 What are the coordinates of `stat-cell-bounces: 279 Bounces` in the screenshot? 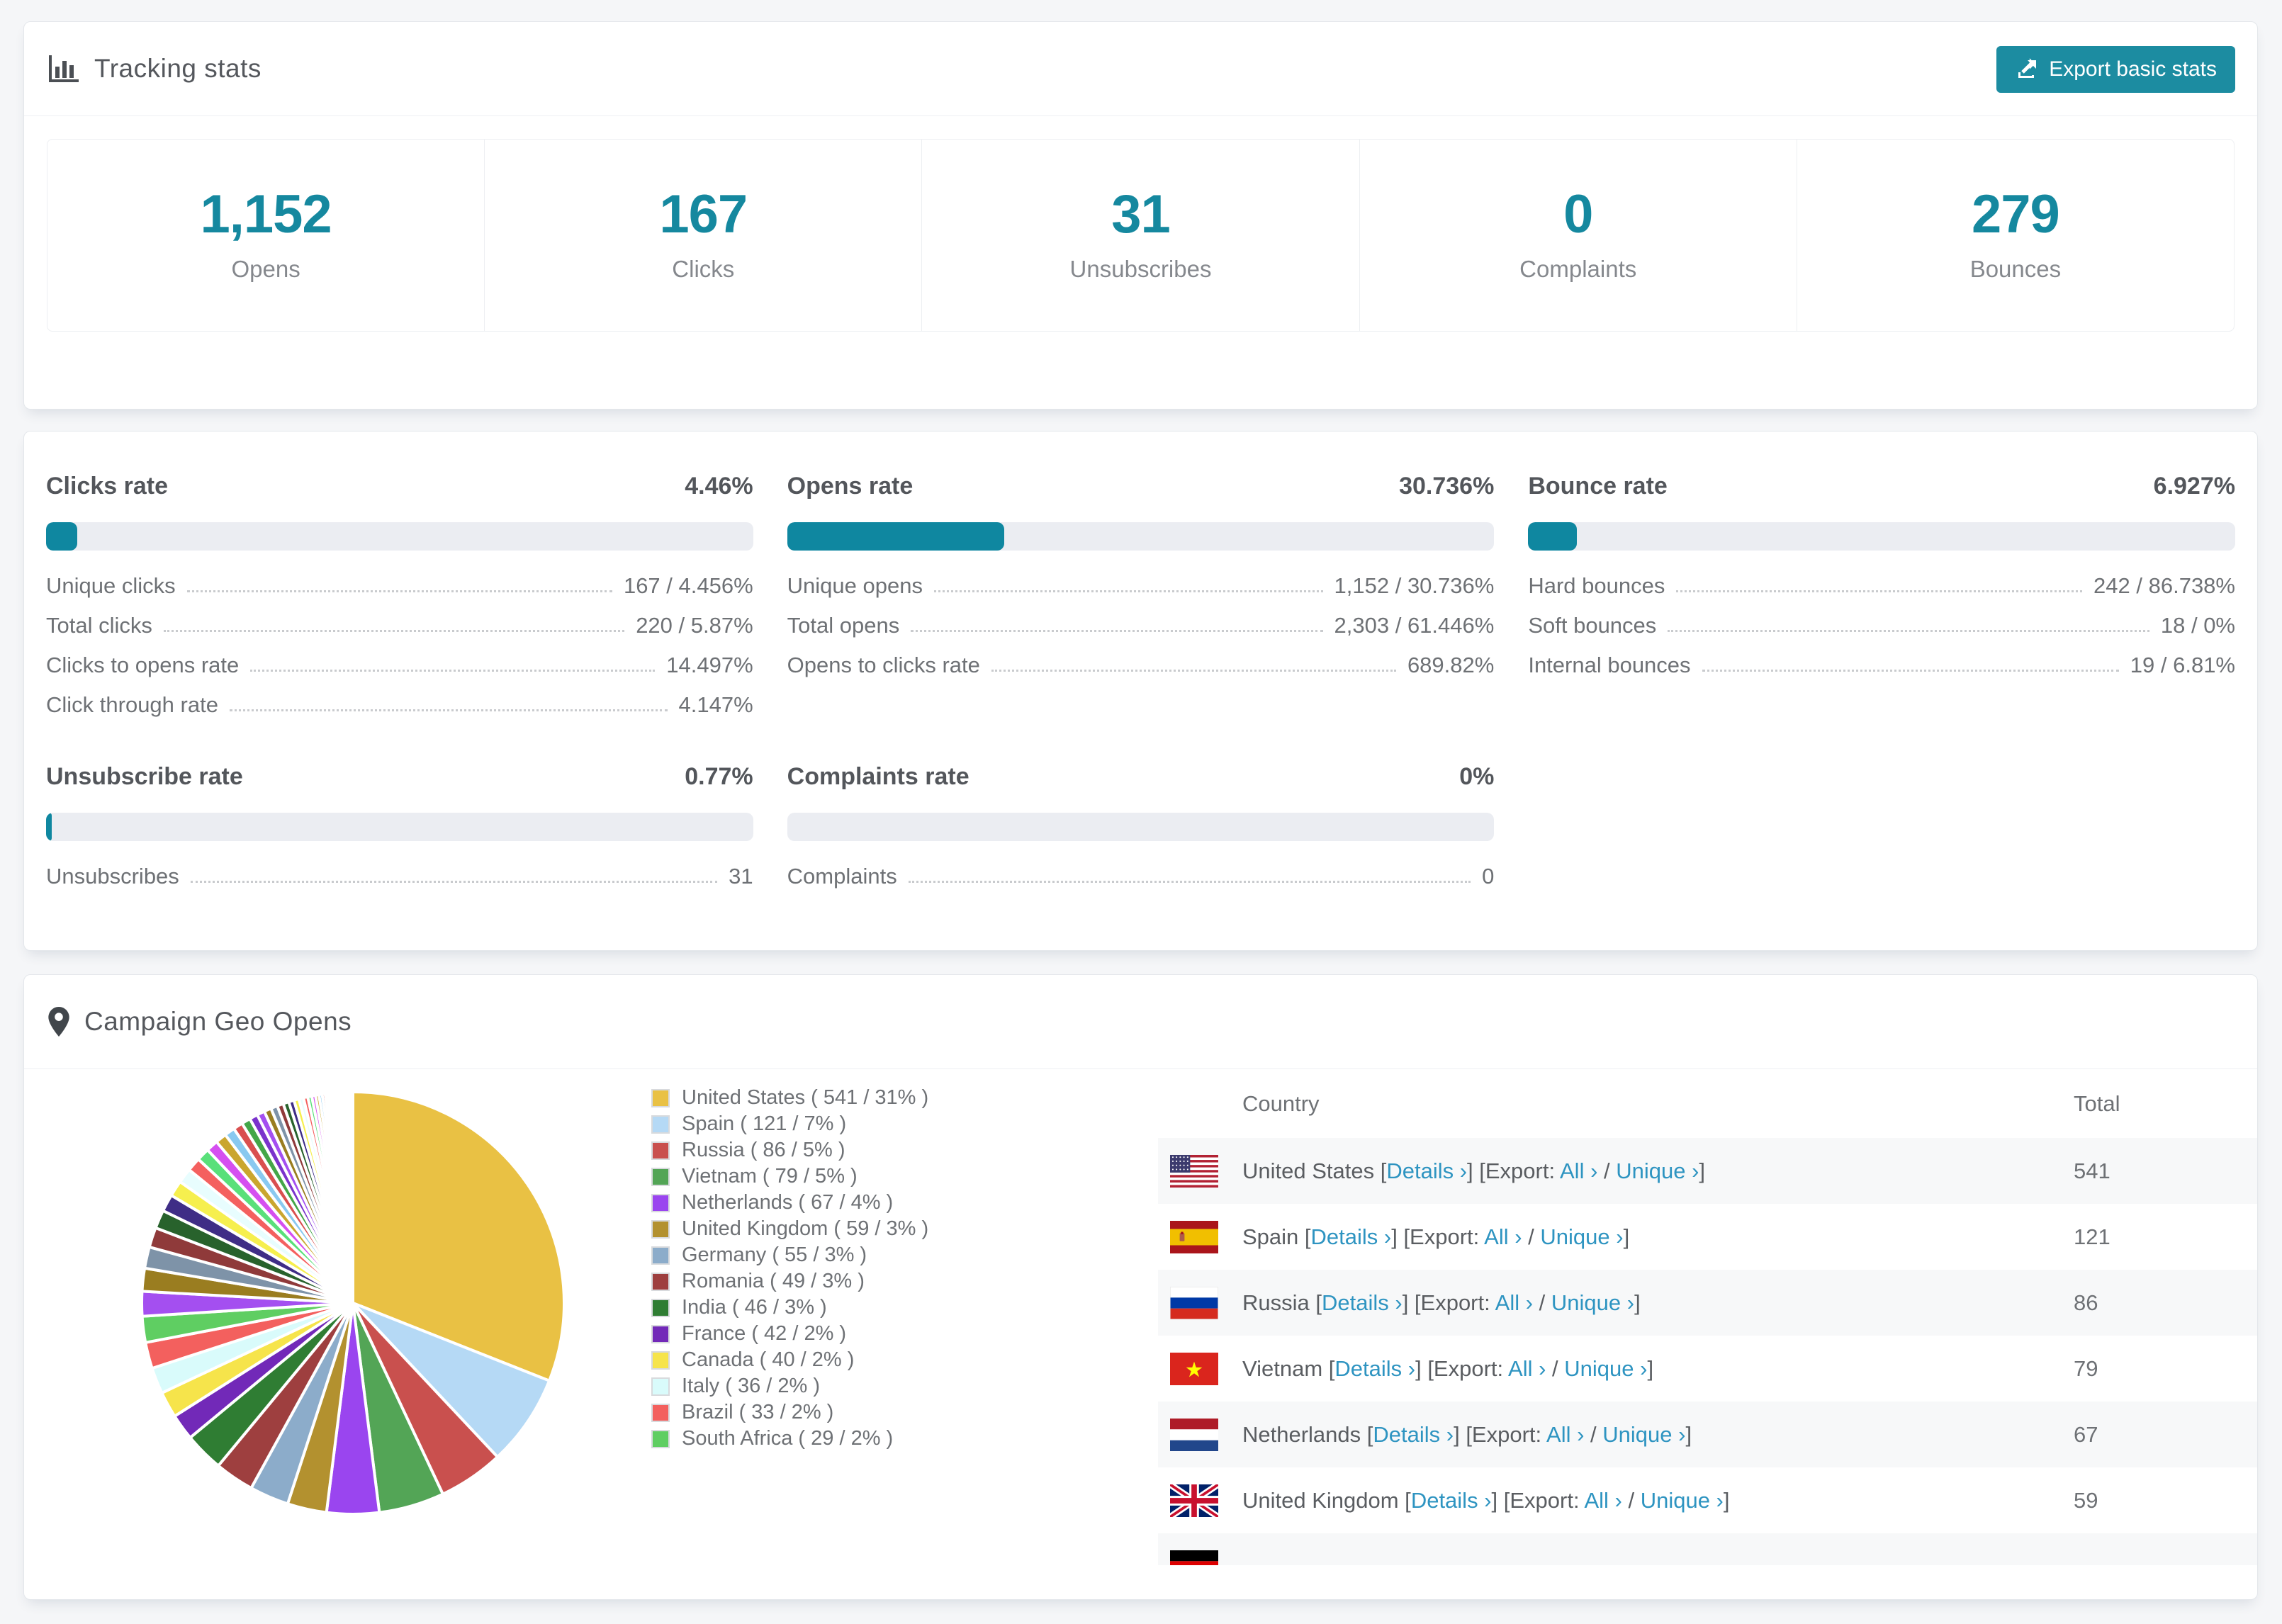 It's located at (2016, 235).